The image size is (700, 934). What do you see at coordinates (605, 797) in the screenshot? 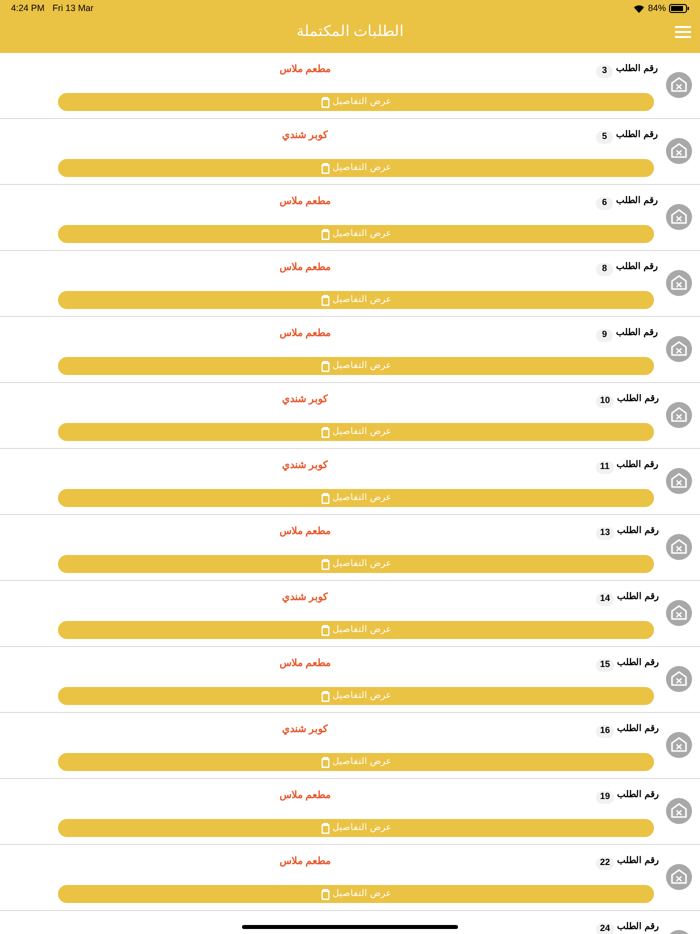
I see `order-number: 19` at bounding box center [605, 797].